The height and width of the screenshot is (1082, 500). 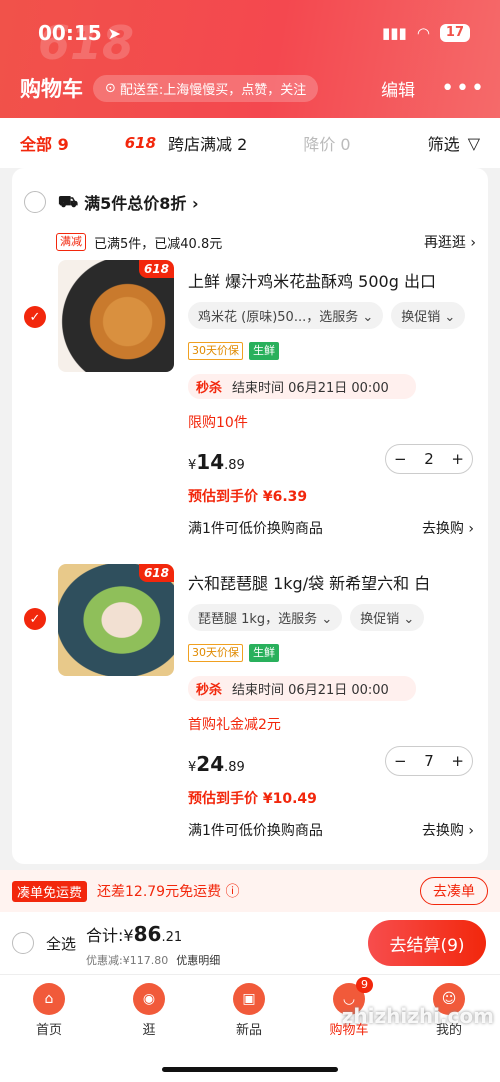 I want to click on item-1-checkbox: ✓, so click(x=35, y=317).